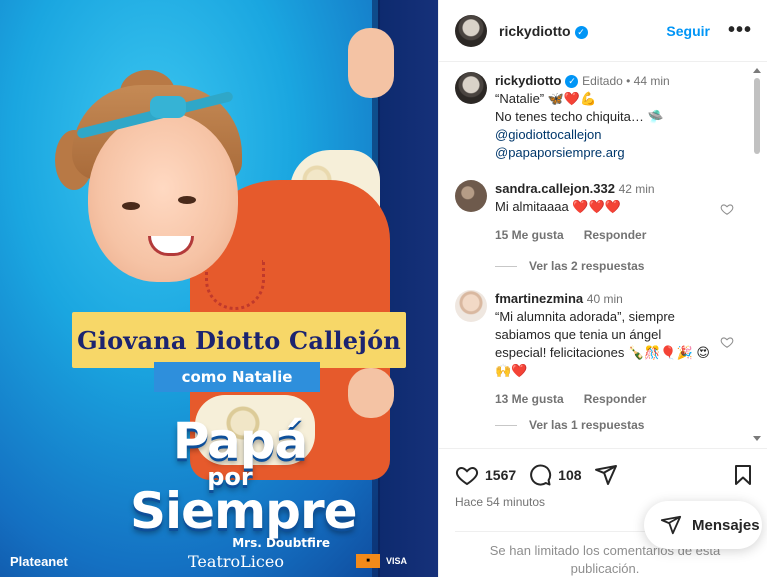 The image size is (767, 577). Describe the element at coordinates (757, 438) in the screenshot. I see `scroll-down-arrow-icon` at that location.